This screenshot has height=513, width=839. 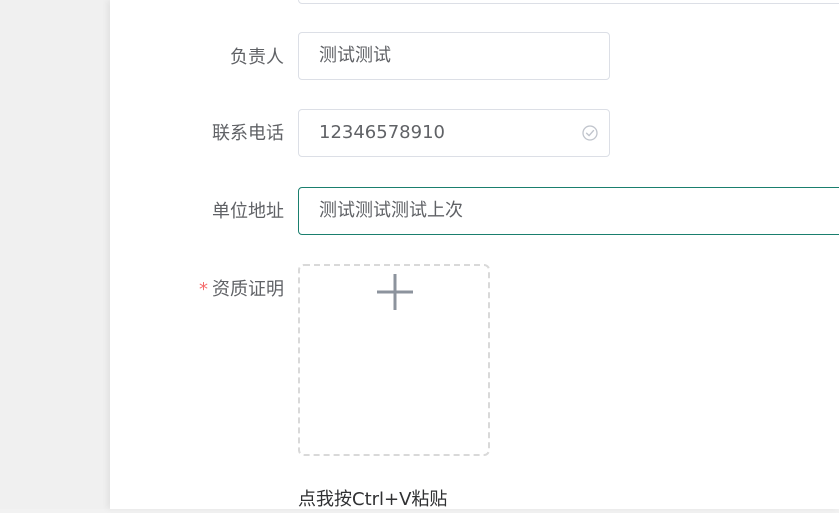 What do you see at coordinates (454, 133) in the screenshot?
I see `phone-input: 12346578910` at bounding box center [454, 133].